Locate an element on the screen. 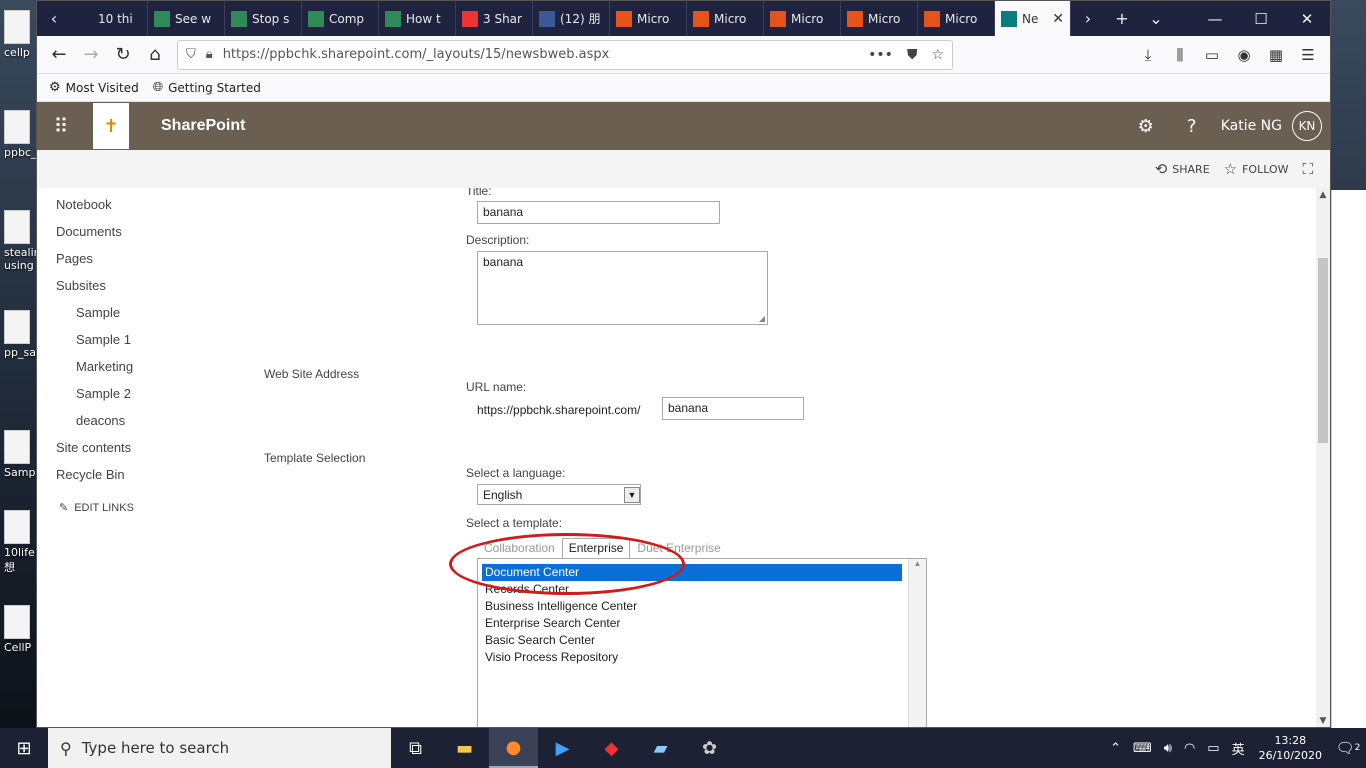  reload-icon: ↻ is located at coordinates (123, 55).